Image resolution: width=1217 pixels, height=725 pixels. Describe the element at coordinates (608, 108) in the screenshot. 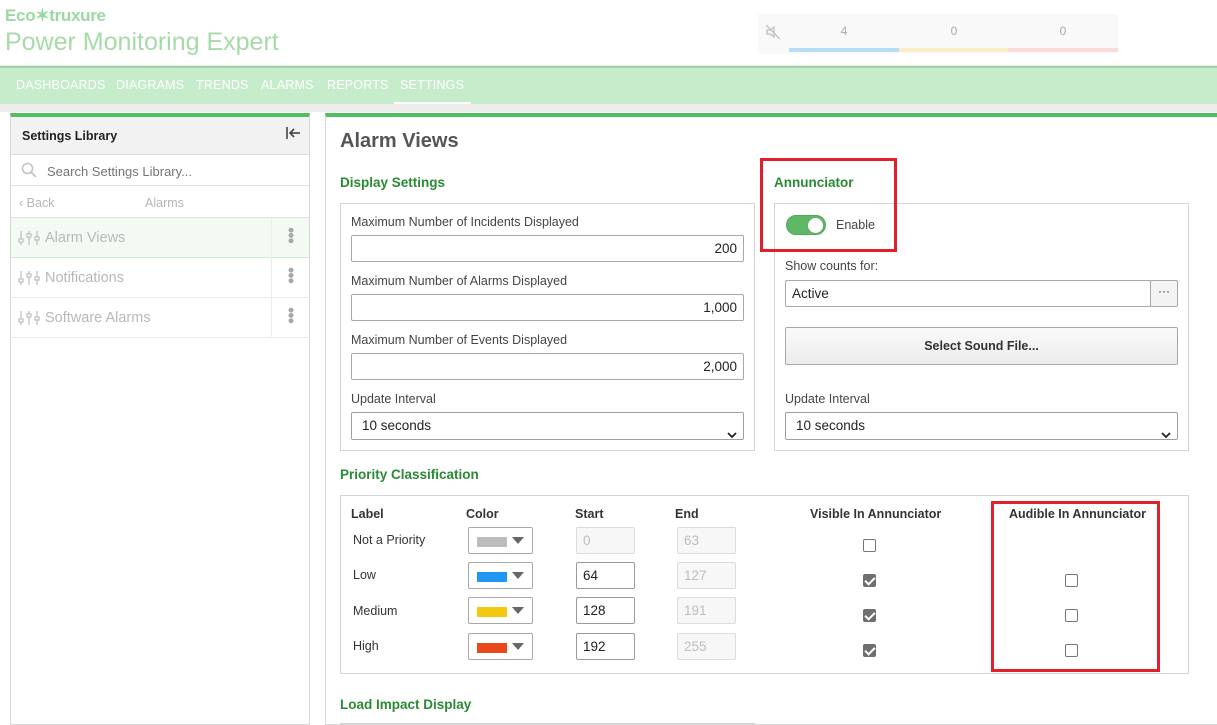

I see `nav-divider` at that location.